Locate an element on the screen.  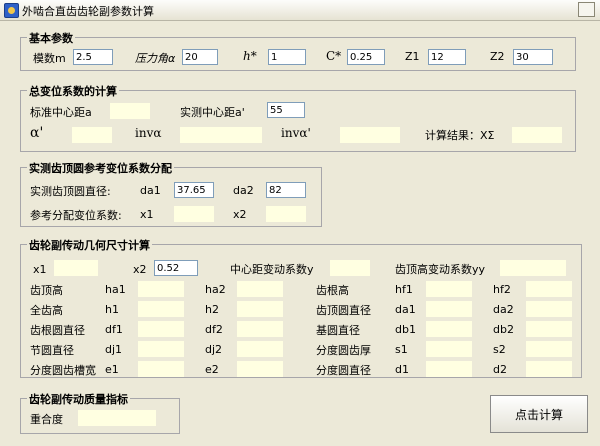
alpha-prime-output is located at coordinates (92, 135).